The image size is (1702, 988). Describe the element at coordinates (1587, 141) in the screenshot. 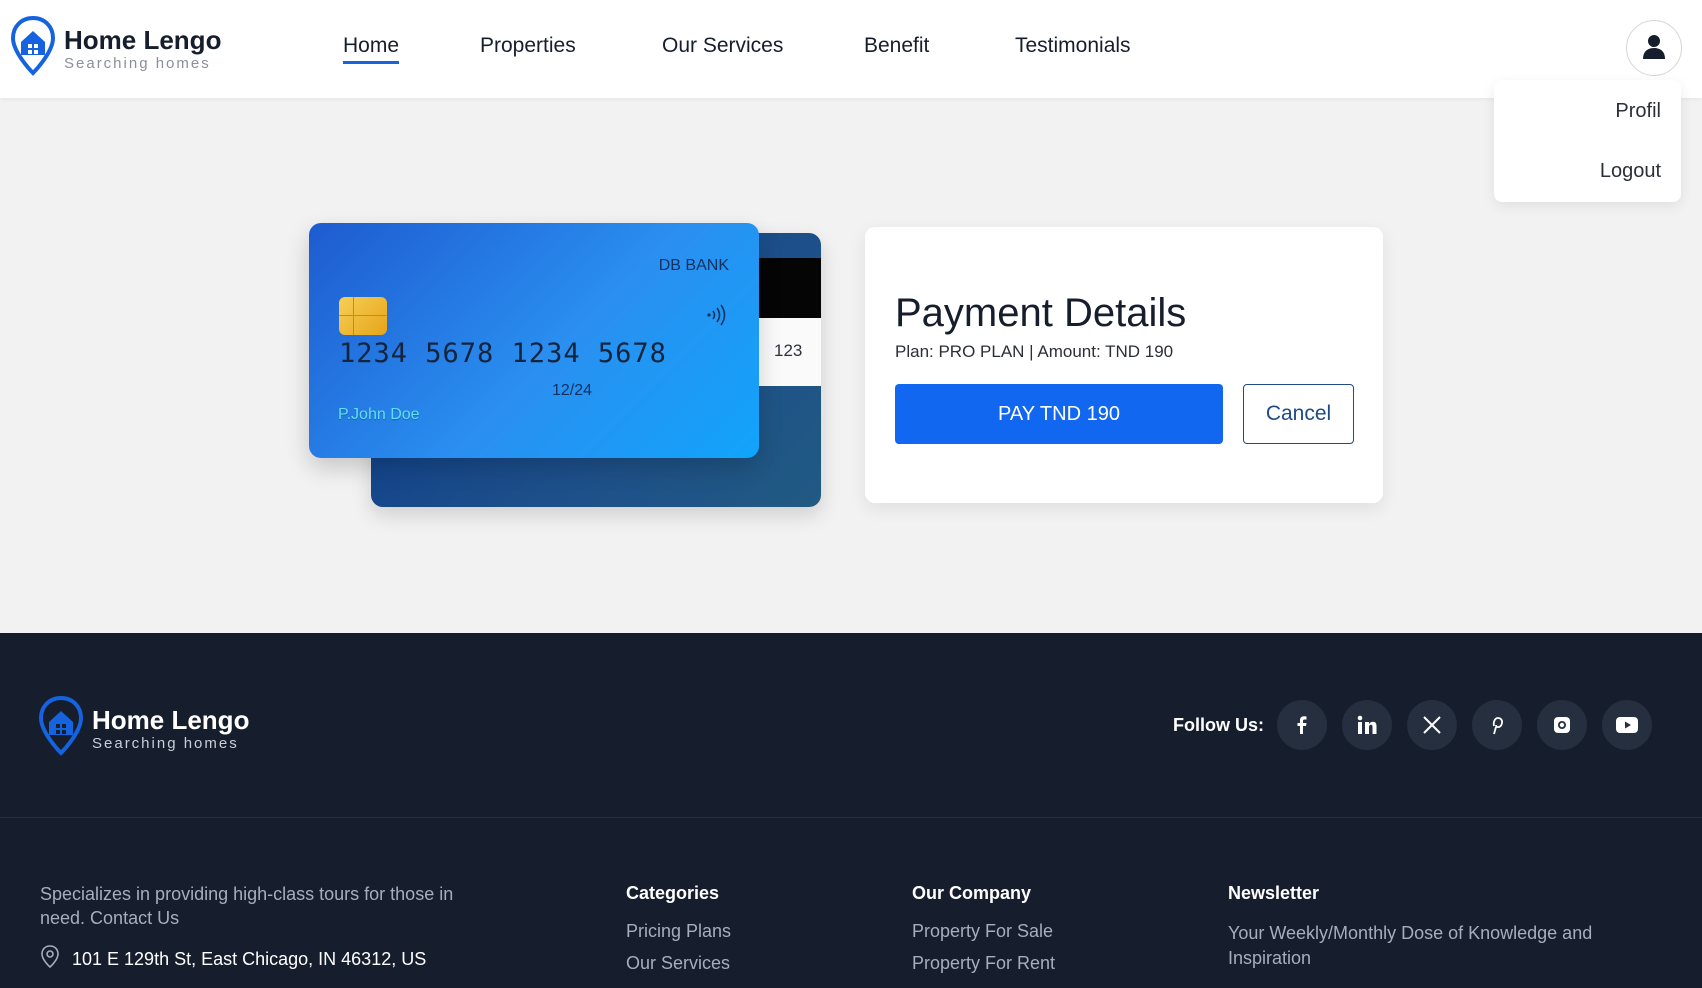

I see `user-dropdown: Profil Logout` at that location.